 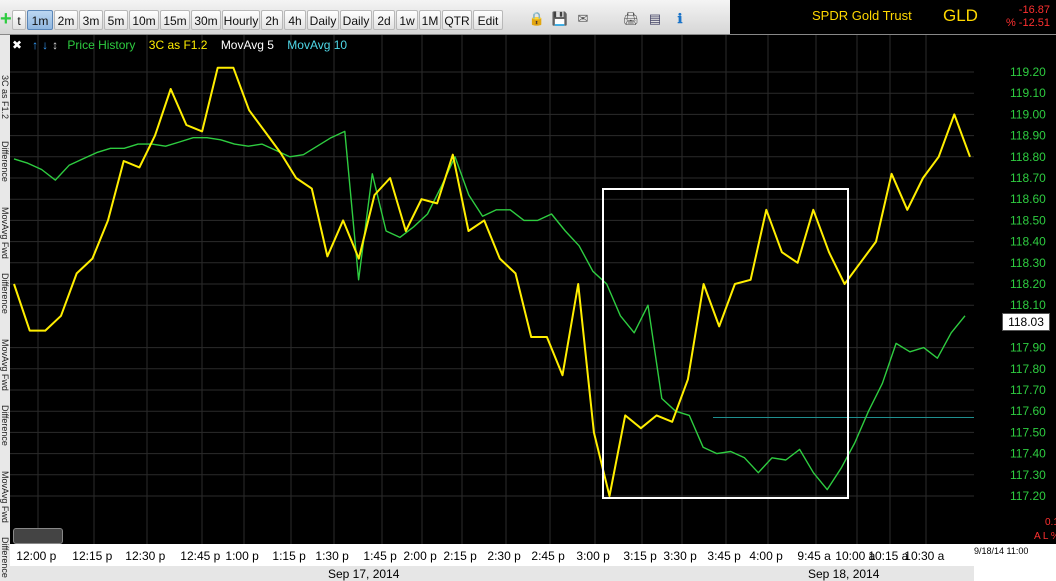 I want to click on card-icon: ▤, so click(x=655, y=19).